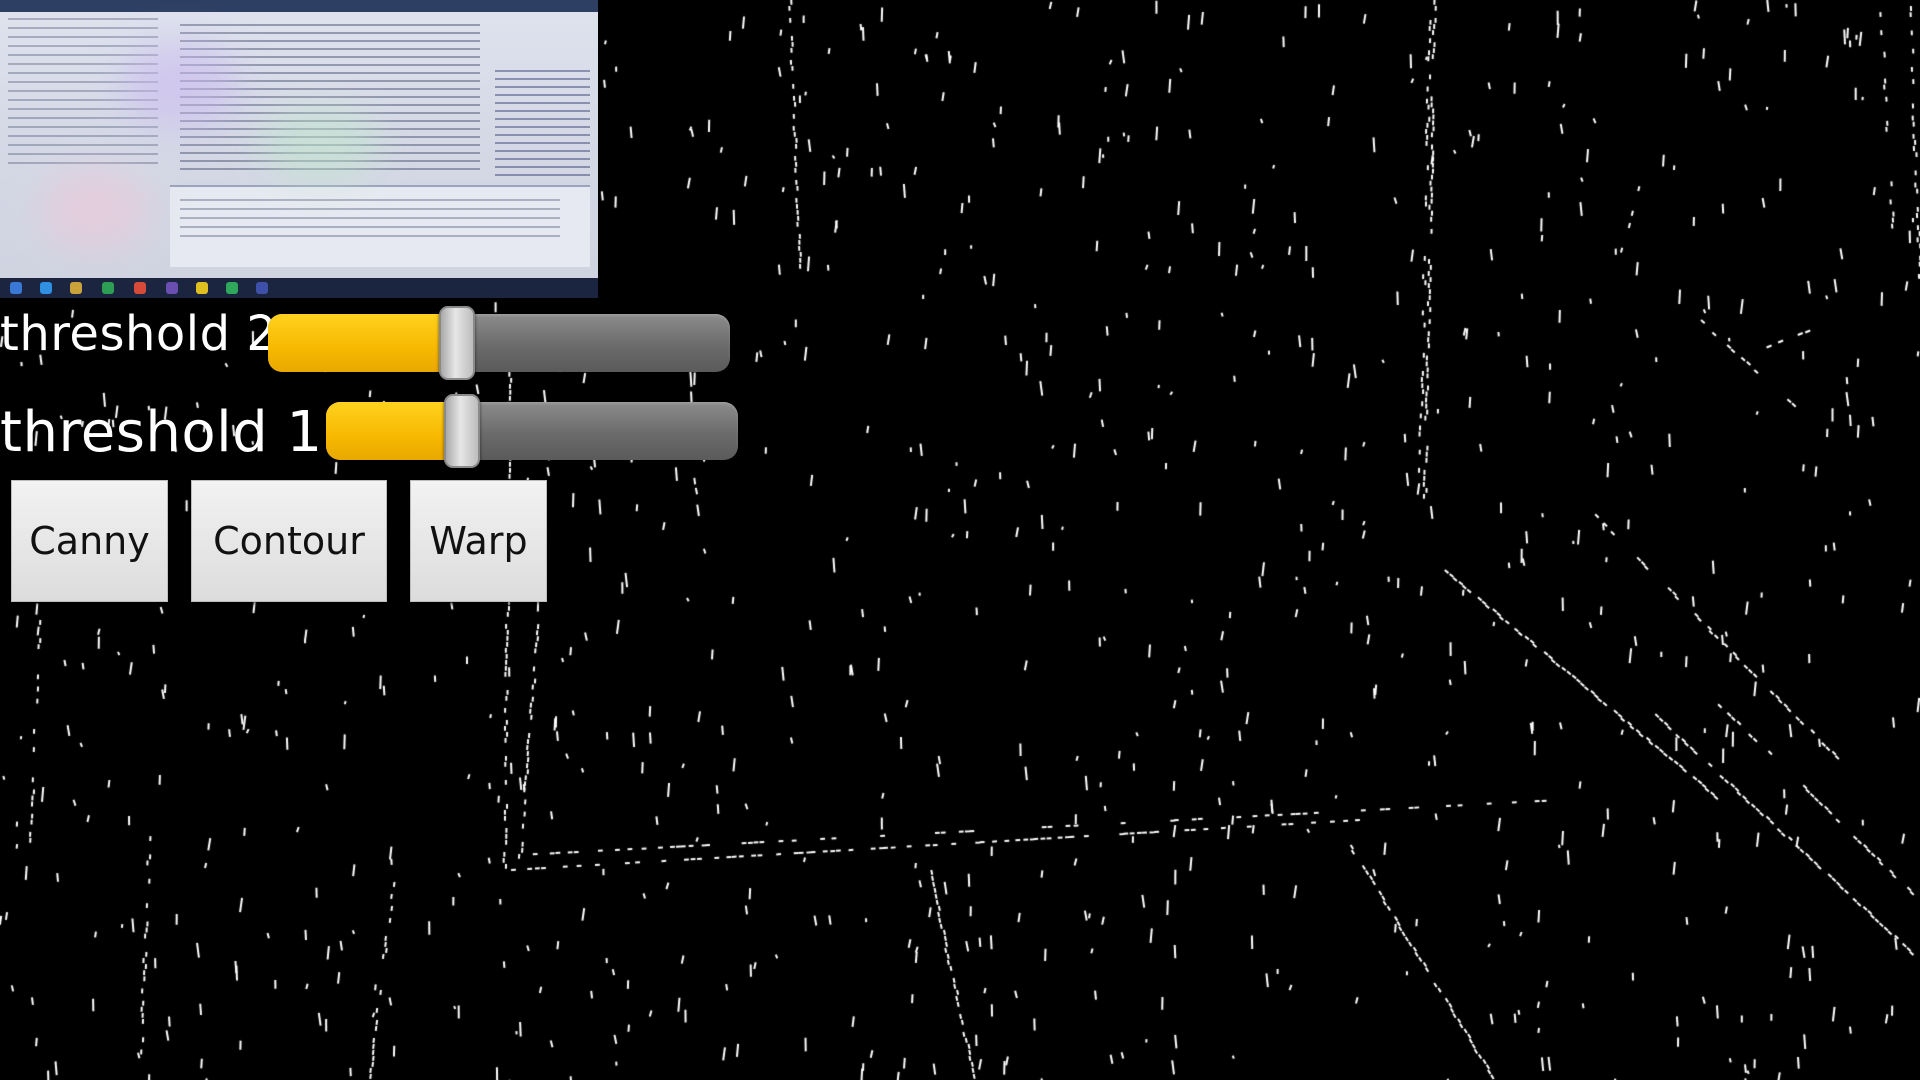 Image resolution: width=1920 pixels, height=1080 pixels. What do you see at coordinates (139, 334) in the screenshot?
I see `threshold-2-label: threshold 2` at bounding box center [139, 334].